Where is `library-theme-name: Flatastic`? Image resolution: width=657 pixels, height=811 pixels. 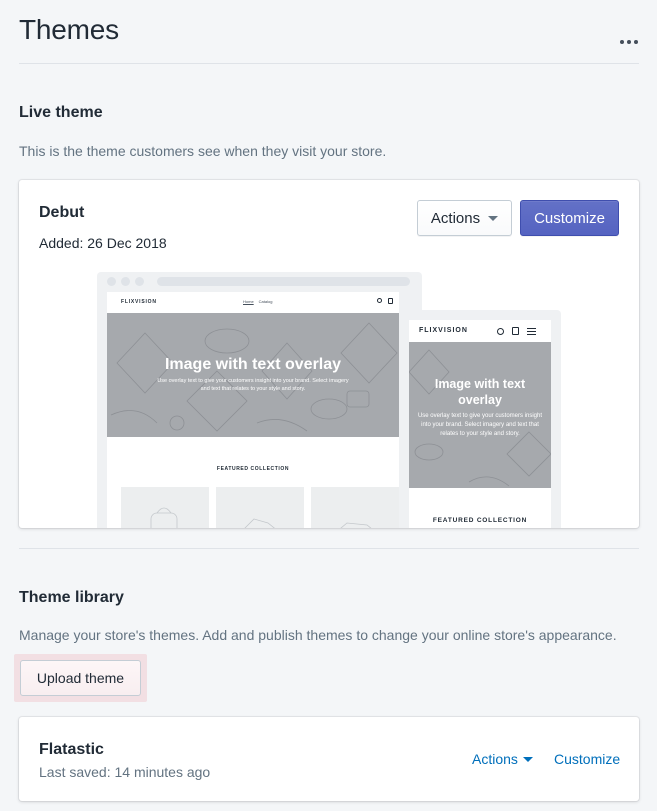
library-theme-name: Flatastic is located at coordinates (71, 749).